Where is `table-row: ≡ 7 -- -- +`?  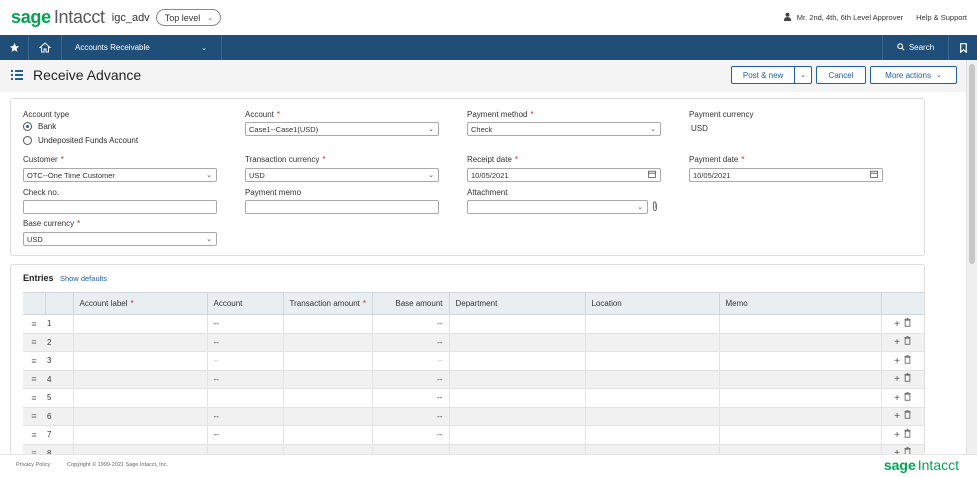 table-row: ≡ 7 -- -- + is located at coordinates (473, 435).